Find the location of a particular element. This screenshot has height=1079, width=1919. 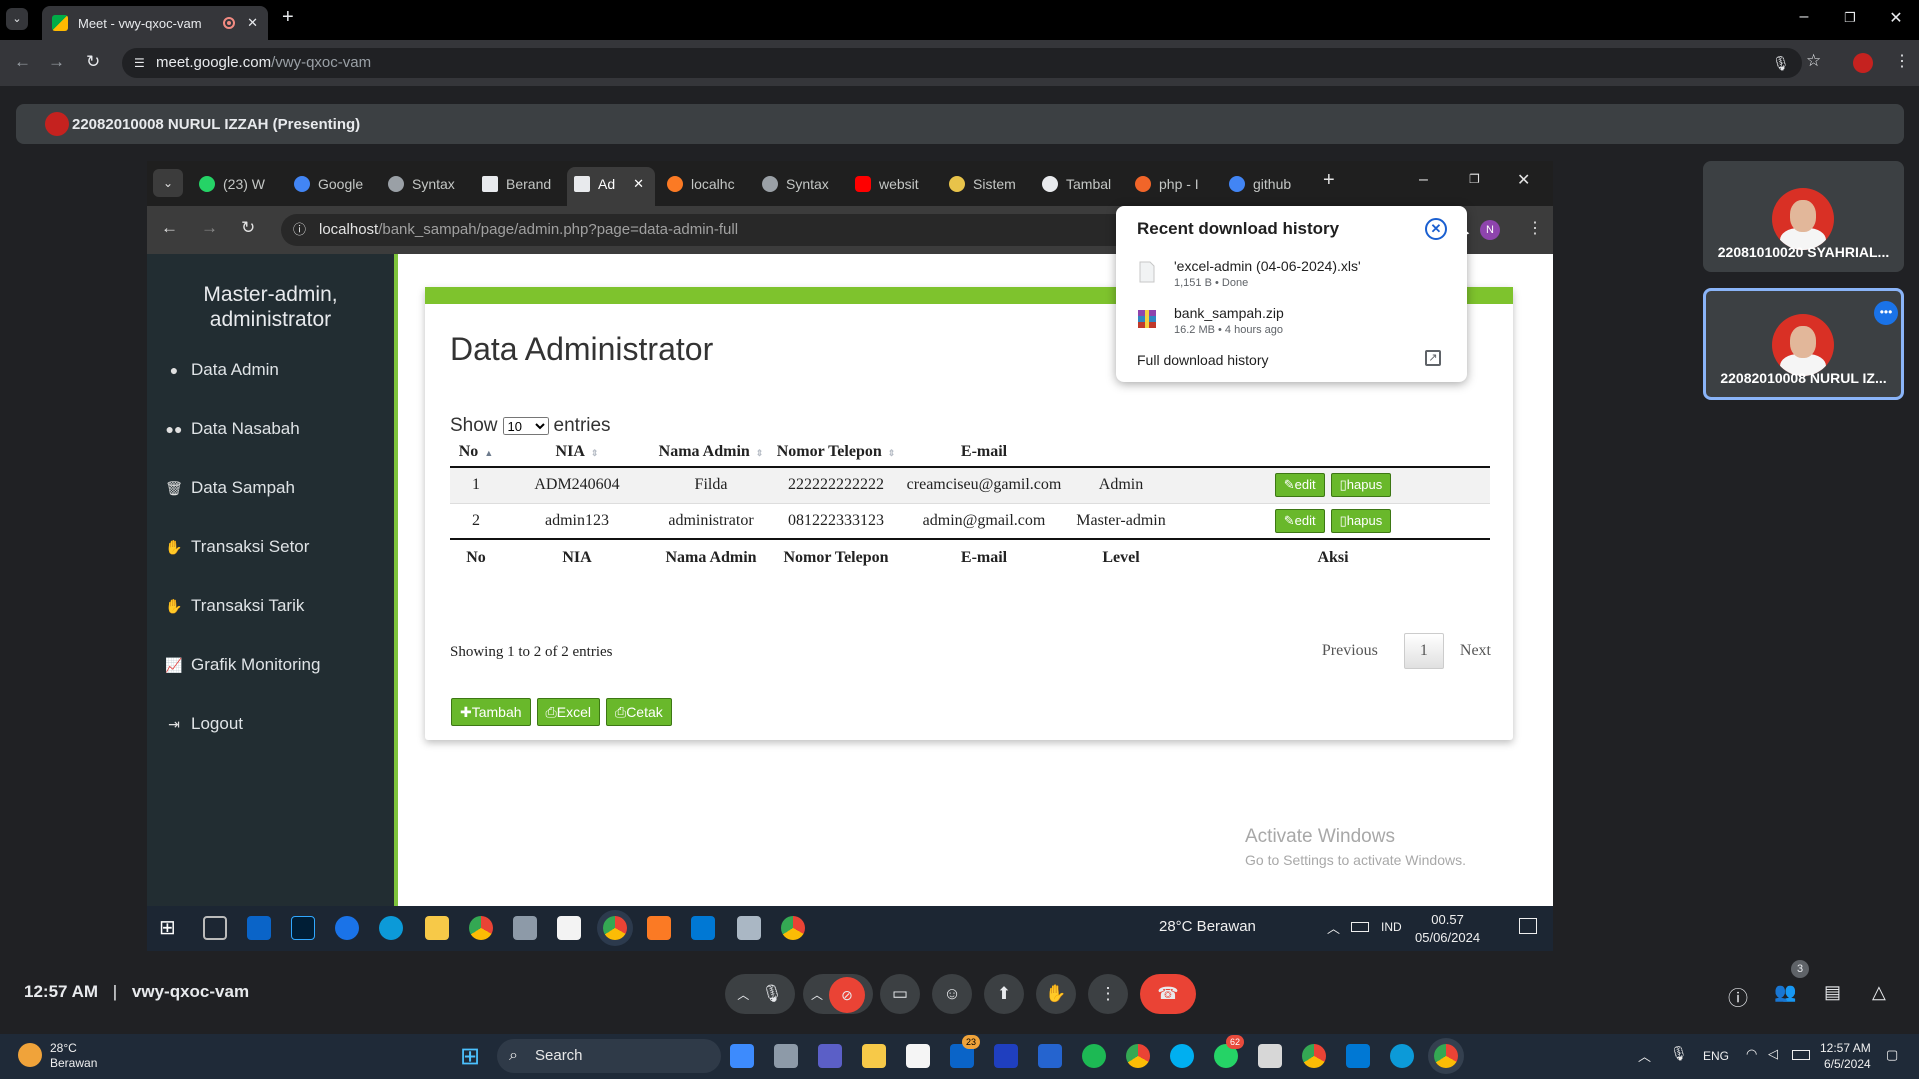

tambah-button: ✚Tambah is located at coordinates (491, 712).